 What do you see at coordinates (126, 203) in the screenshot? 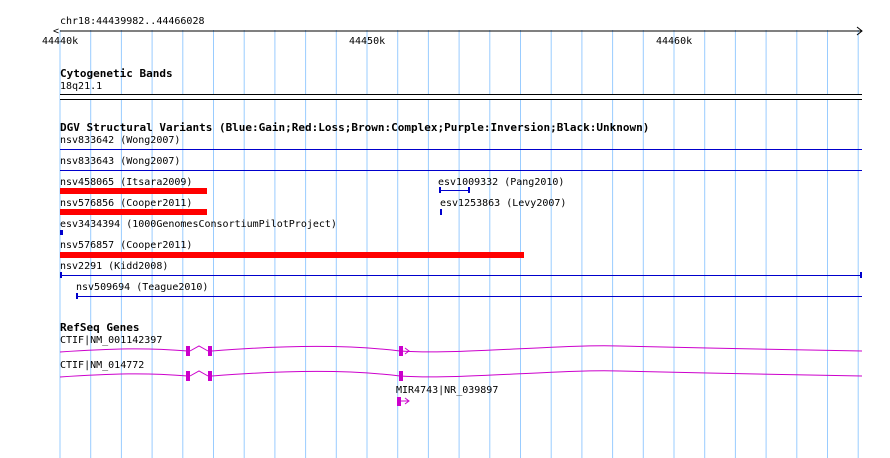
I see `feature-label: nsv576856 (Cooper2011)` at bounding box center [126, 203].